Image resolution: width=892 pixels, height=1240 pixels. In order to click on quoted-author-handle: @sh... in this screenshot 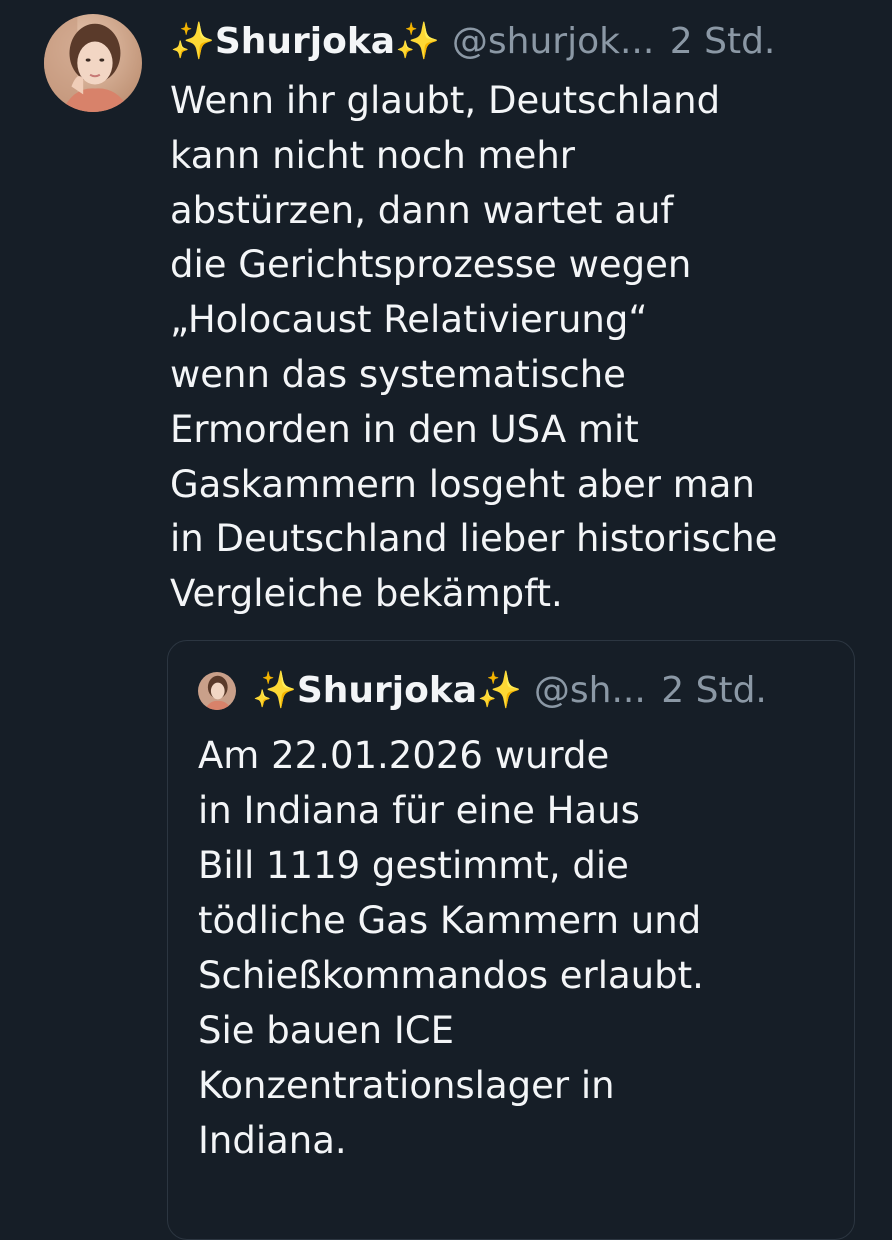, I will do `click(590, 690)`.